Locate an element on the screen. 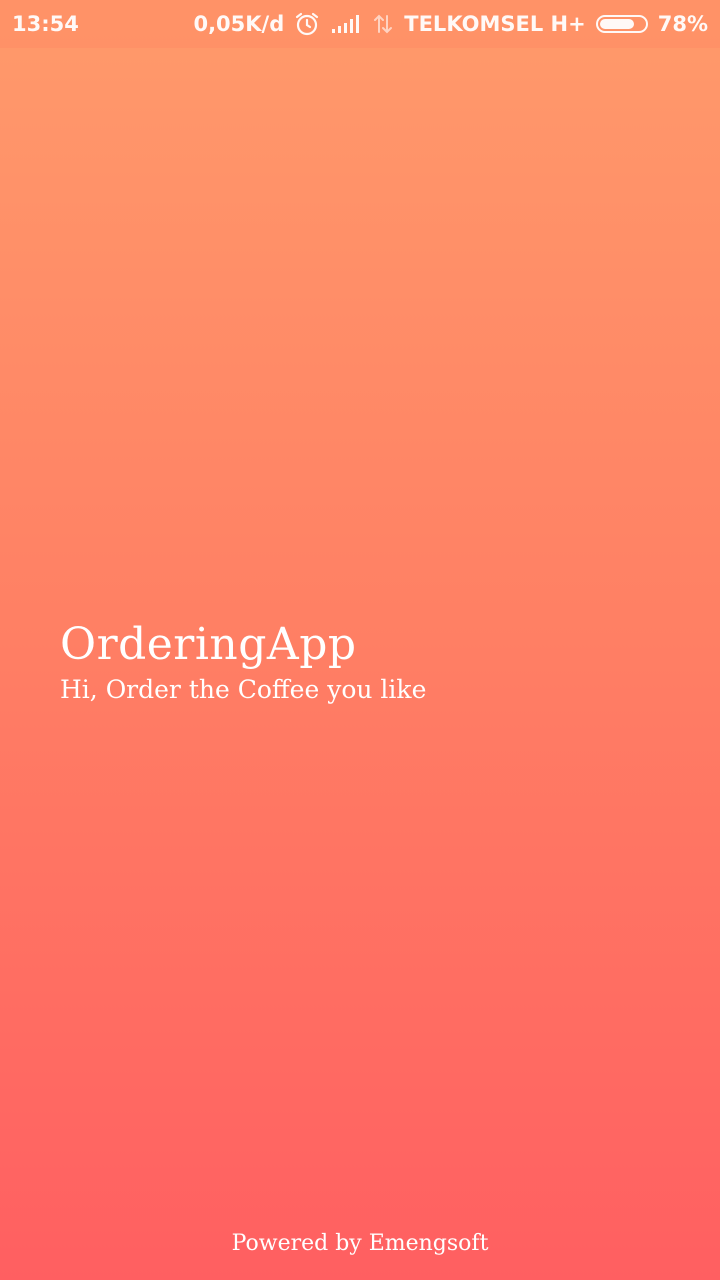  app-subtitle: Hi, Order the Coffee you like is located at coordinates (243, 689).